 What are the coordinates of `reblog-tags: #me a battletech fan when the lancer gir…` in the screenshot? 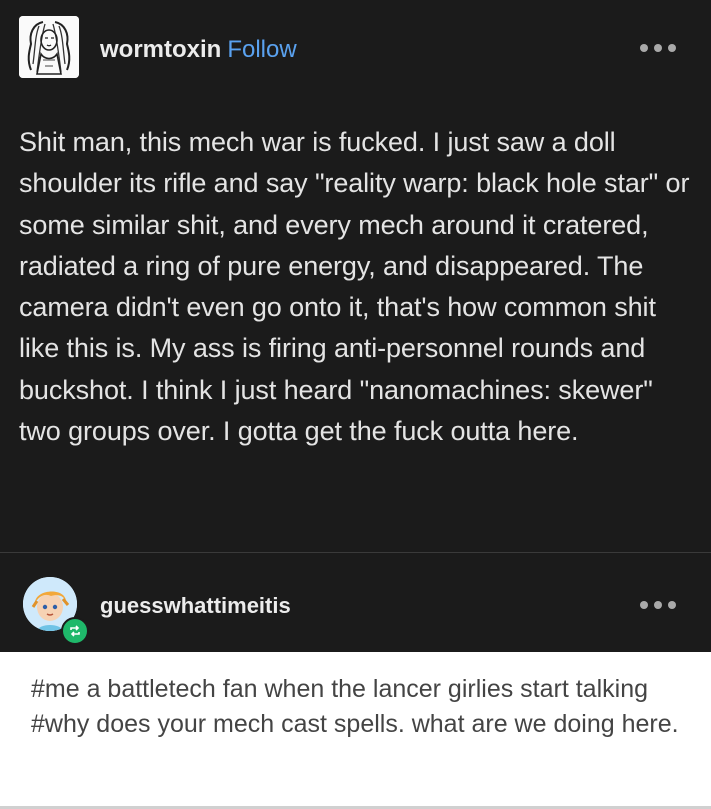 It's located at (355, 706).